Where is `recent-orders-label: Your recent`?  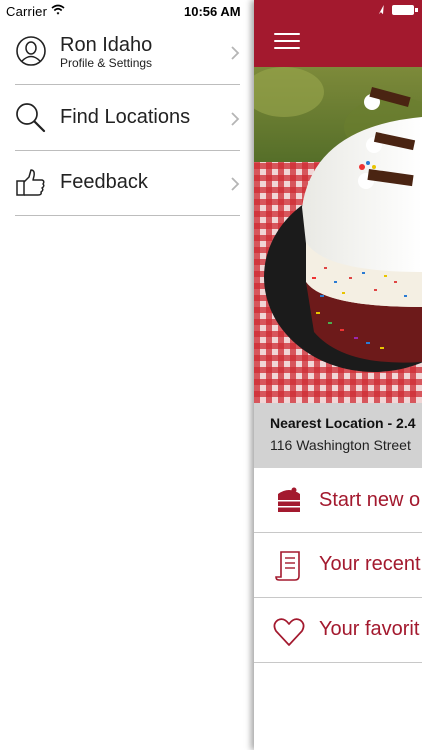
recent-orders-label: Your recent is located at coordinates (370, 564).